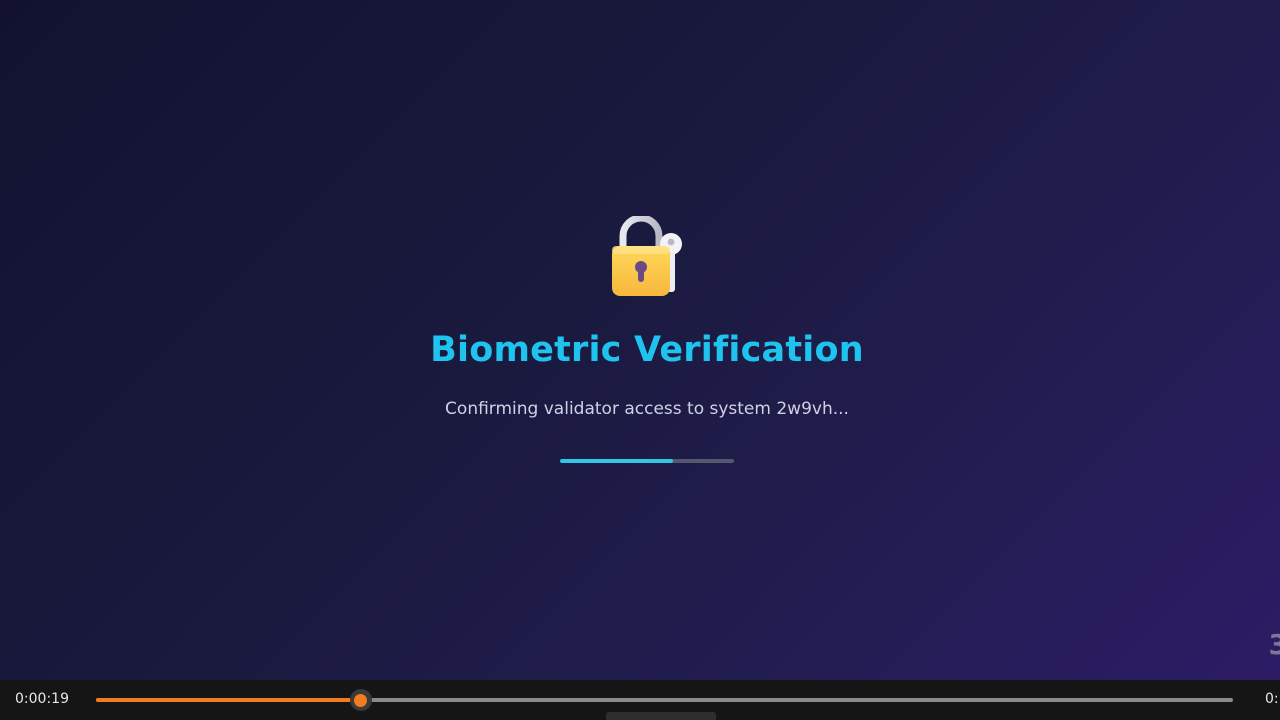 The width and height of the screenshot is (1280, 720). What do you see at coordinates (1274, 644) in the screenshot?
I see `slide-number: 3` at bounding box center [1274, 644].